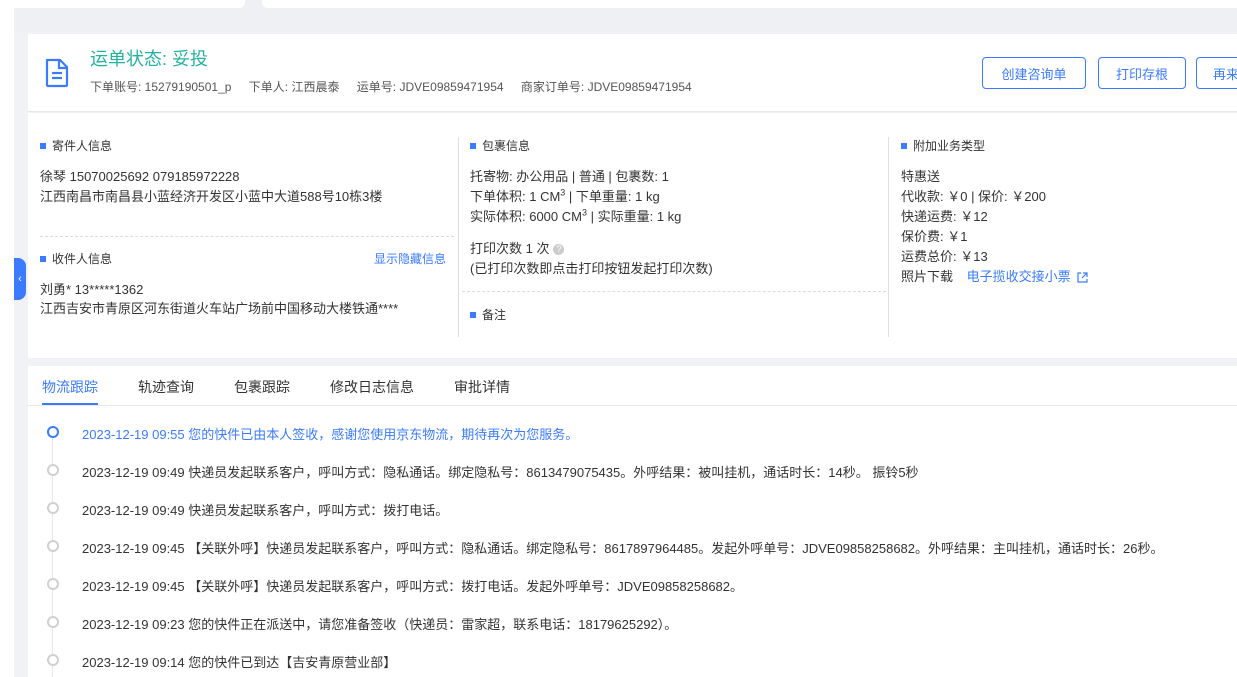 This screenshot has width=1237, height=677. Describe the element at coordinates (161, 87) in the screenshot. I see `order-account: 下单账号: 15279190501_p` at that location.